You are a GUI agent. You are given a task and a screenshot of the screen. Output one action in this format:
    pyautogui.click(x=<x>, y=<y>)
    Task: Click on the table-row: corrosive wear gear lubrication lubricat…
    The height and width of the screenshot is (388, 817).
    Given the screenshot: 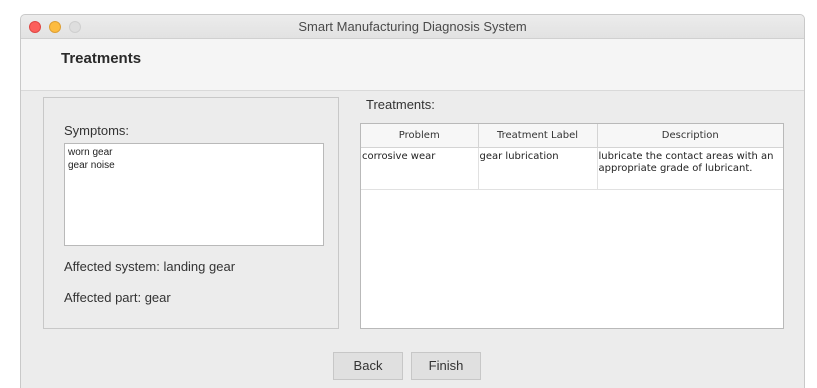 What is the action you would take?
    pyautogui.click(x=572, y=168)
    